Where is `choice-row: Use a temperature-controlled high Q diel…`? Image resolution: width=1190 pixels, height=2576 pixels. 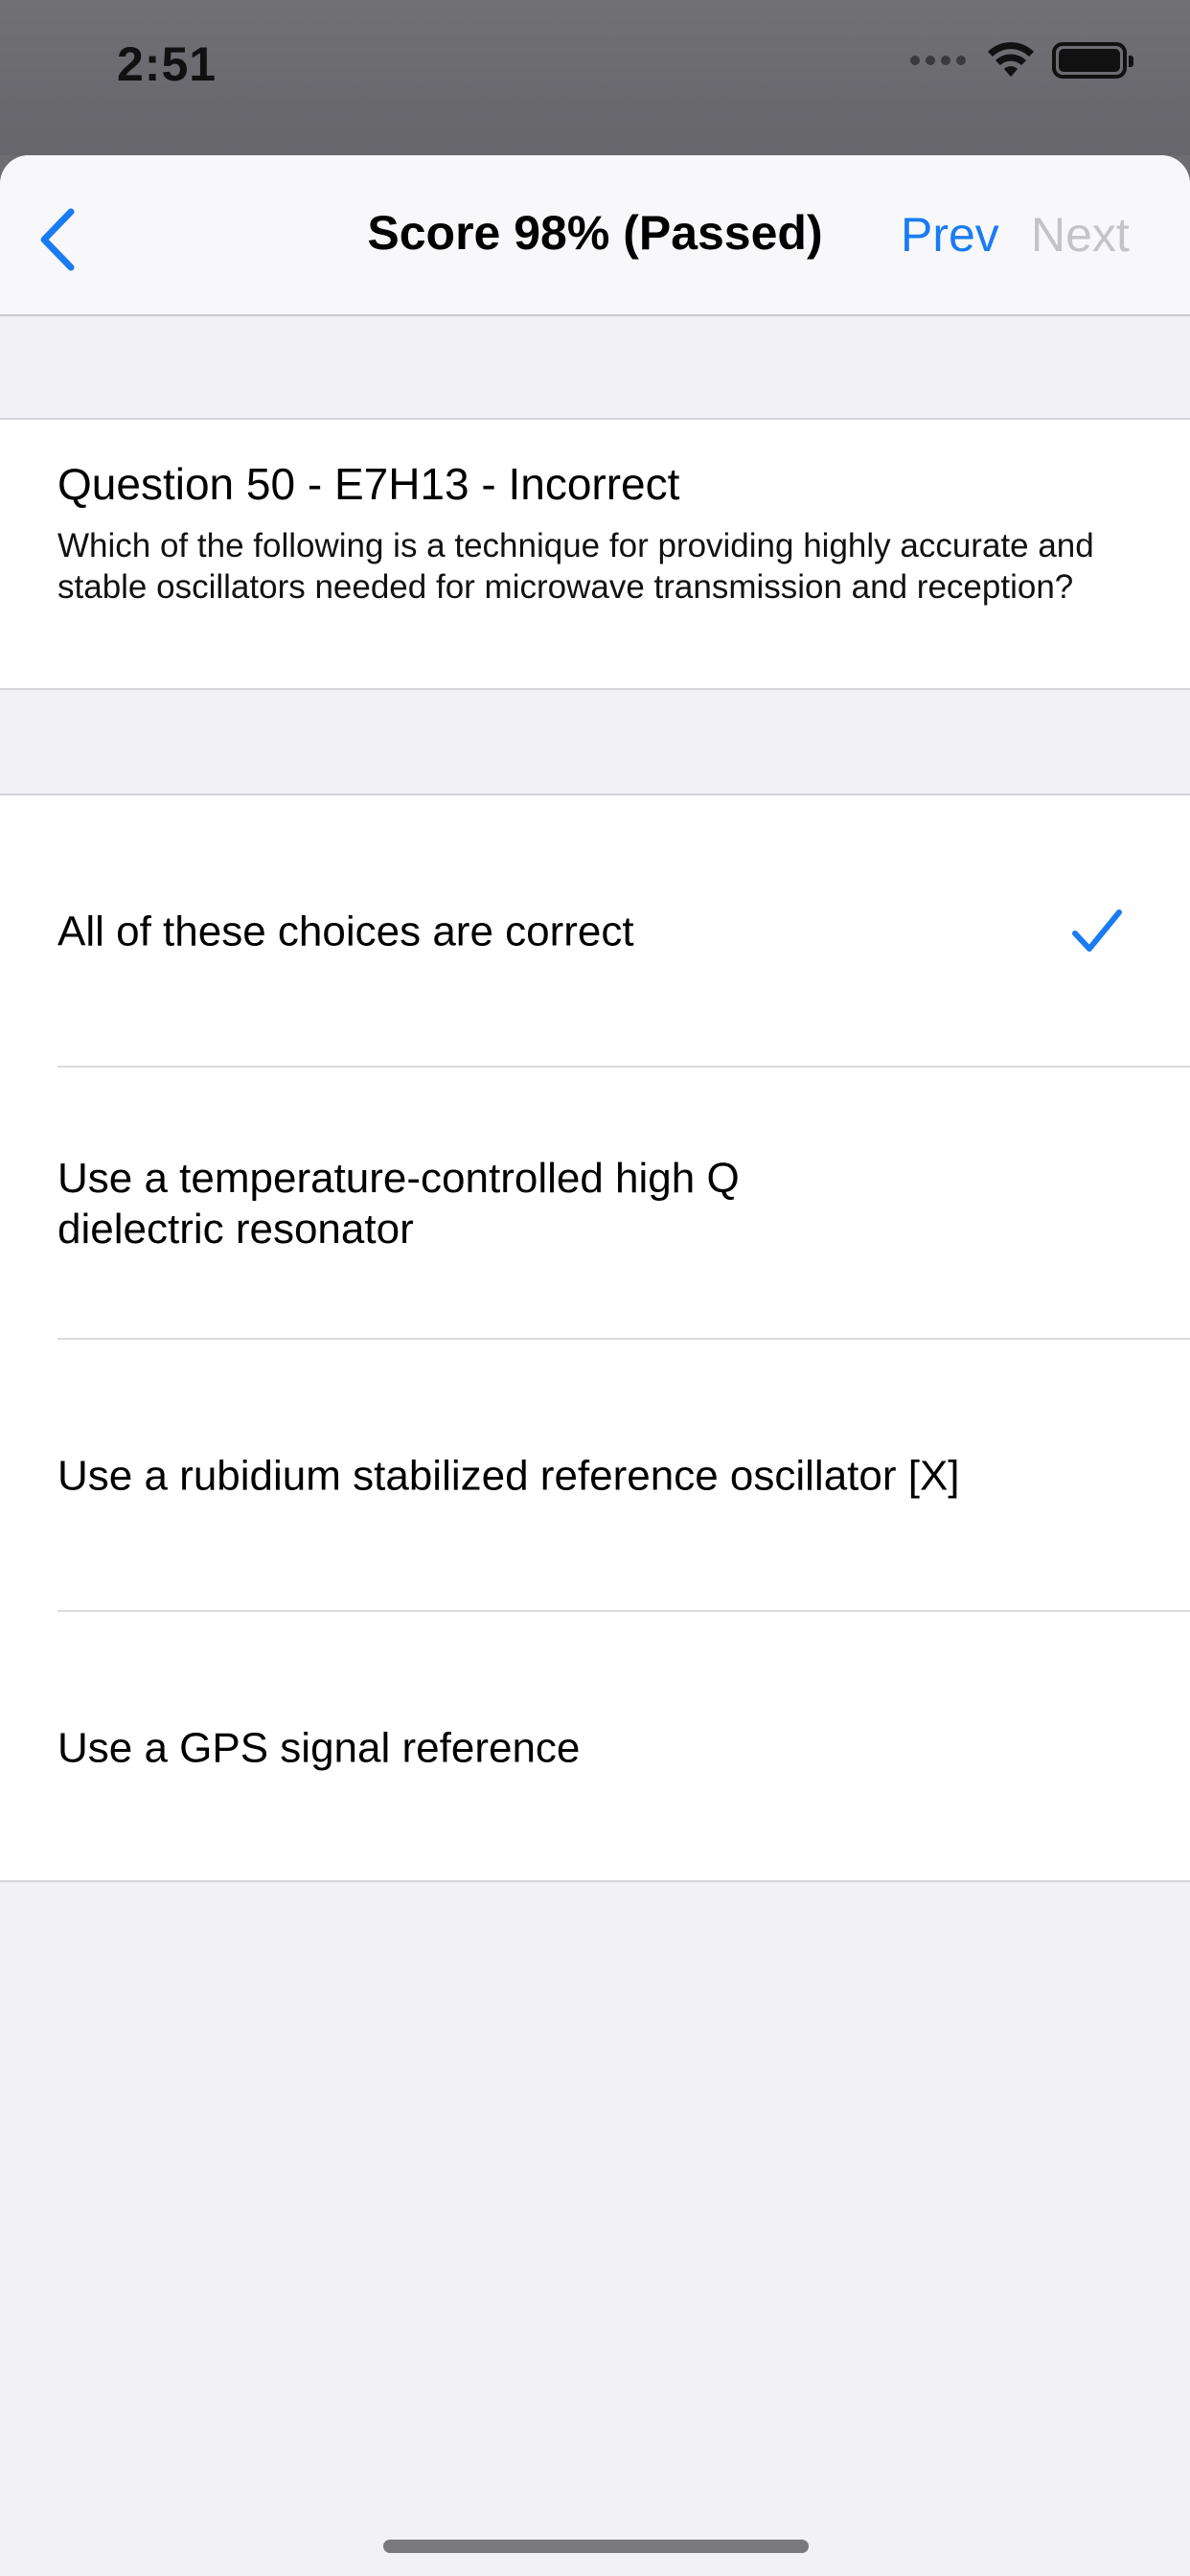 choice-row: Use a temperature-controlled high Q diel… is located at coordinates (595, 1204).